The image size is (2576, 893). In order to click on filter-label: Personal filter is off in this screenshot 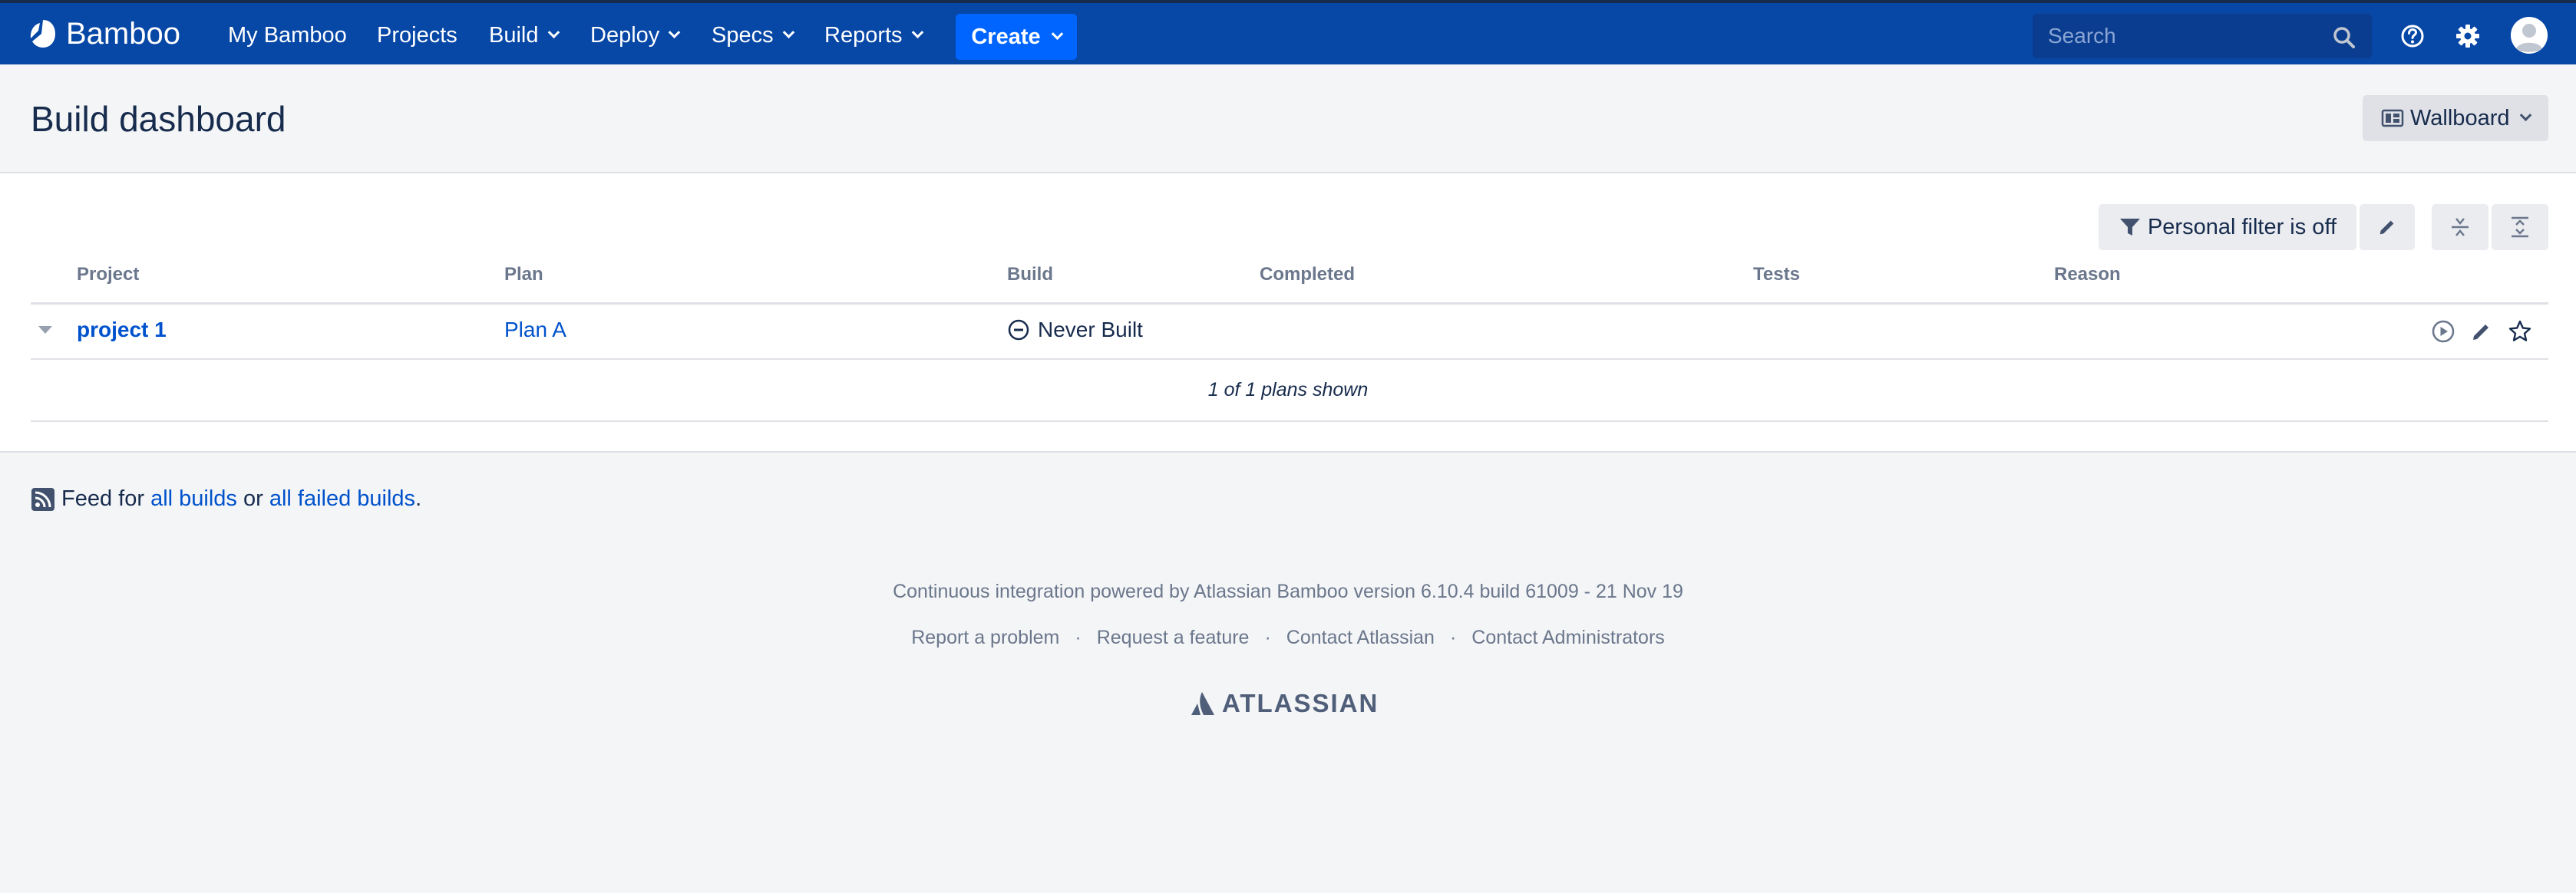, I will do `click(2242, 226)`.